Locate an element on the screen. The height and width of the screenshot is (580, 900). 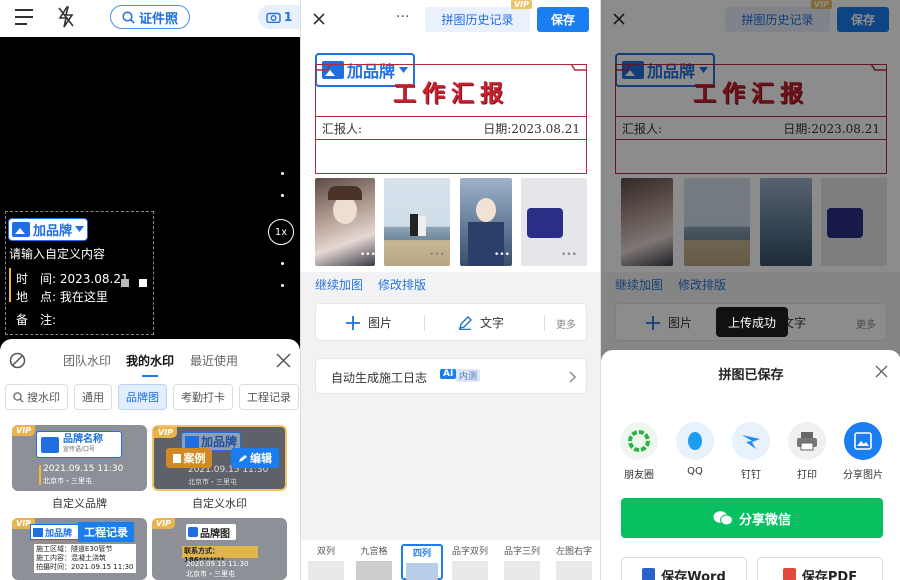
flash-off-icon is located at coordinates (66, 17).